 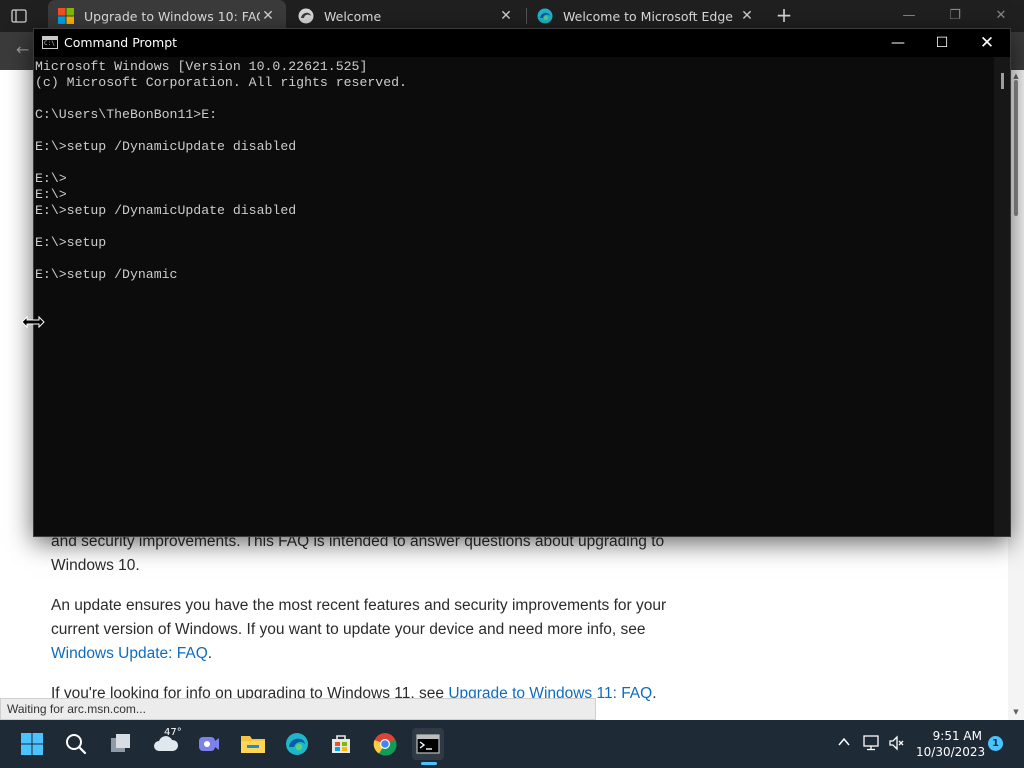 What do you see at coordinates (648, 16) in the screenshot?
I see `tab-title: Welcome to Microsoft Edge` at bounding box center [648, 16].